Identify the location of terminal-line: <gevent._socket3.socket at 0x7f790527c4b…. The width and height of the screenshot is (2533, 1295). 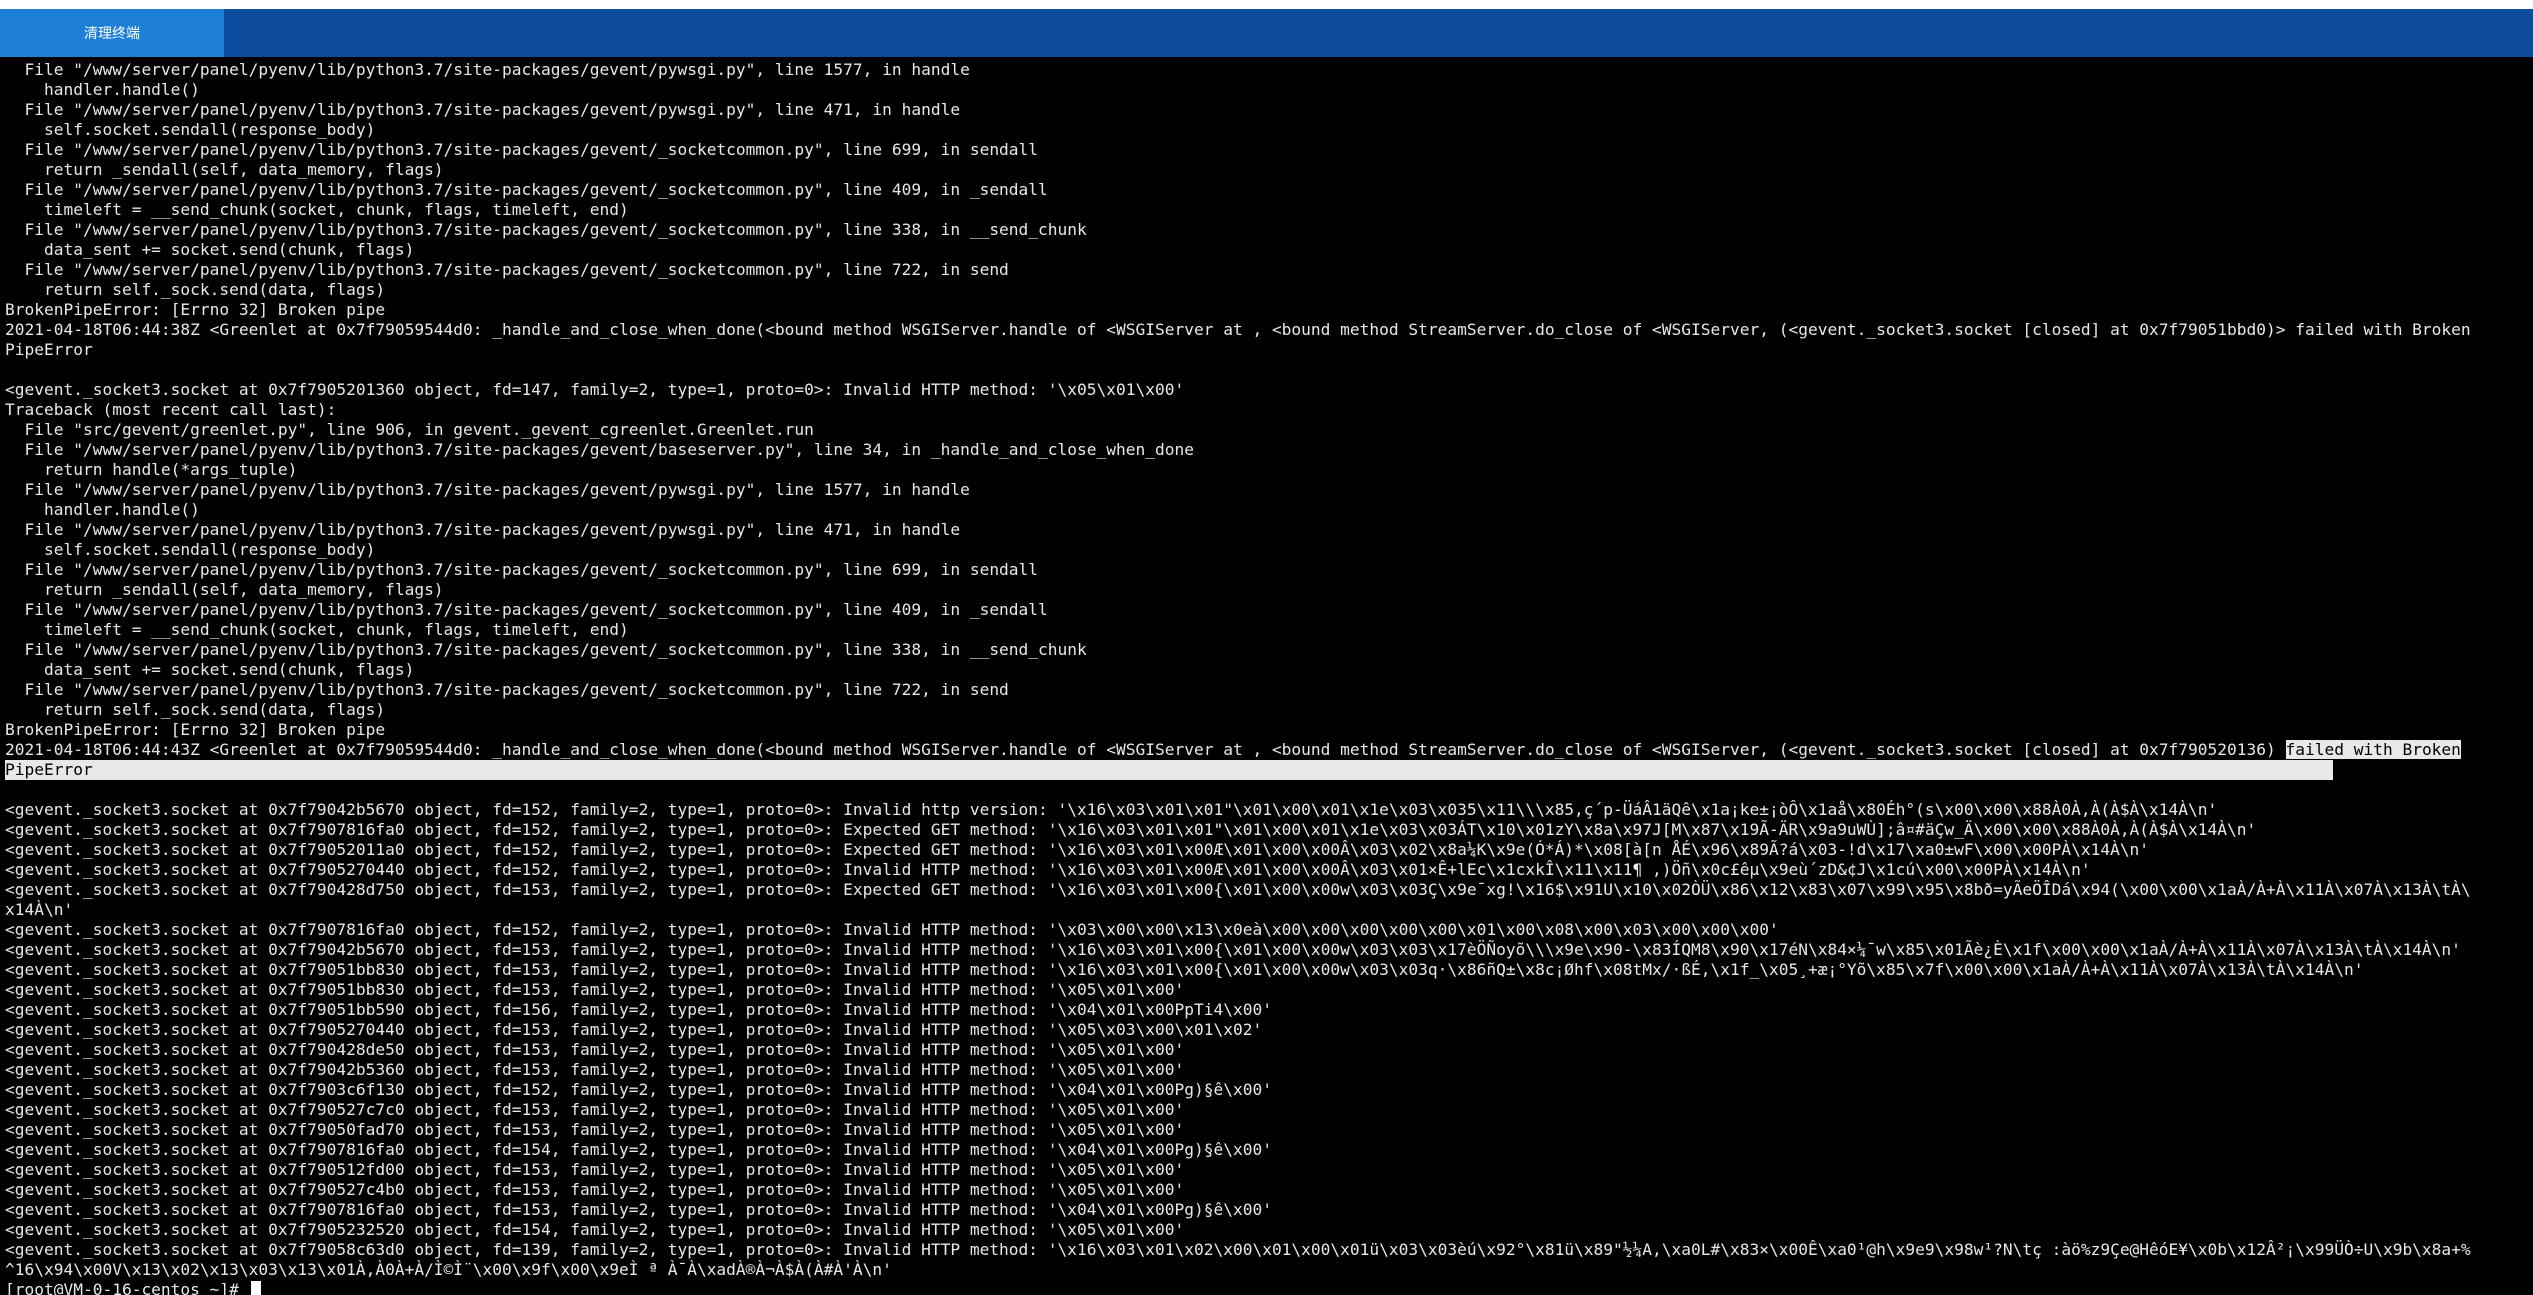
(595, 1189).